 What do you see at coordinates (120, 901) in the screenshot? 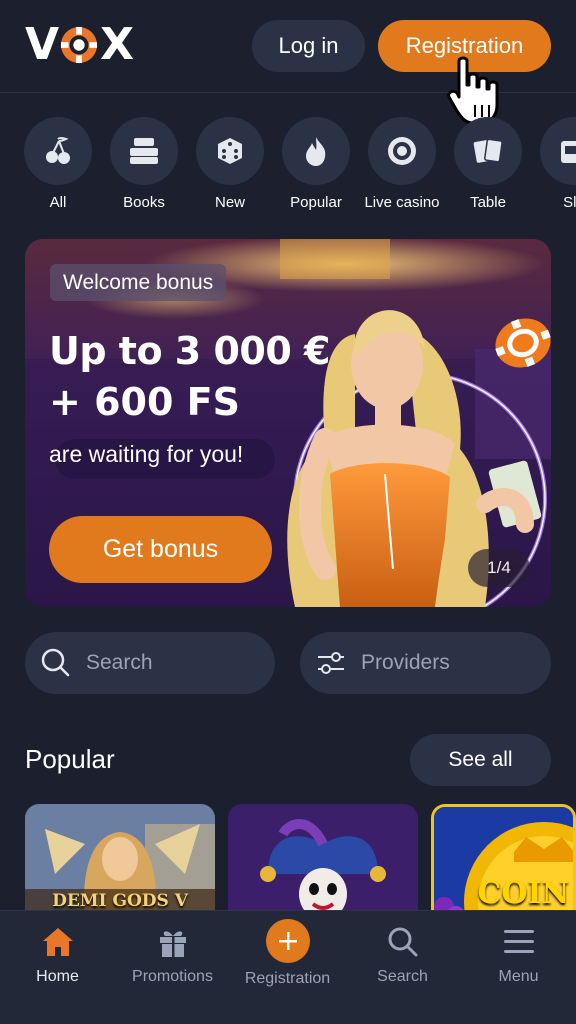
I see `game-title: DEMI GODS V` at bounding box center [120, 901].